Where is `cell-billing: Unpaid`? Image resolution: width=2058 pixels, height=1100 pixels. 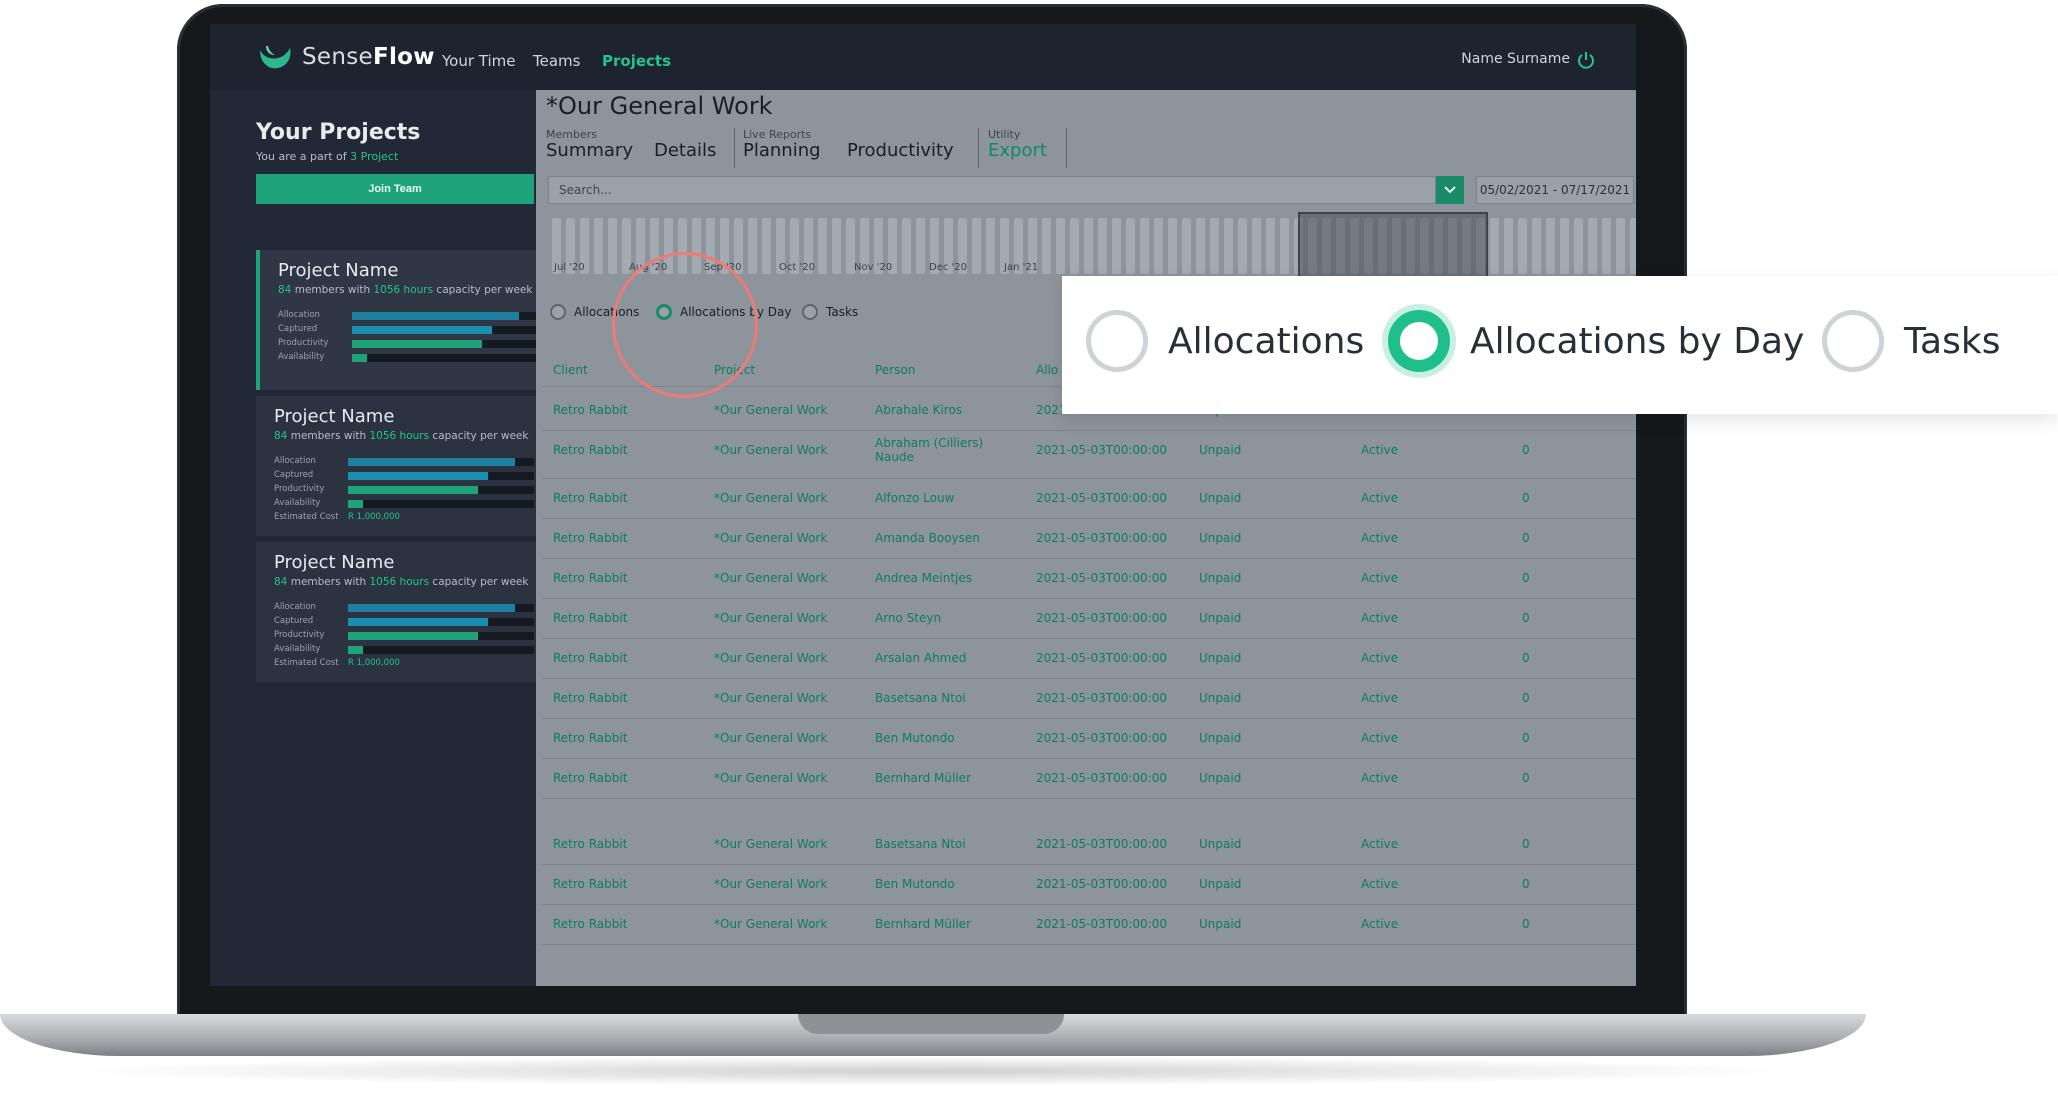 cell-billing: Unpaid is located at coordinates (1220, 658).